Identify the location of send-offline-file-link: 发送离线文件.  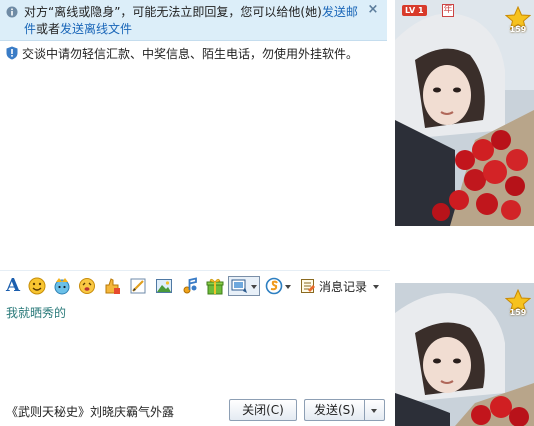
(96, 29).